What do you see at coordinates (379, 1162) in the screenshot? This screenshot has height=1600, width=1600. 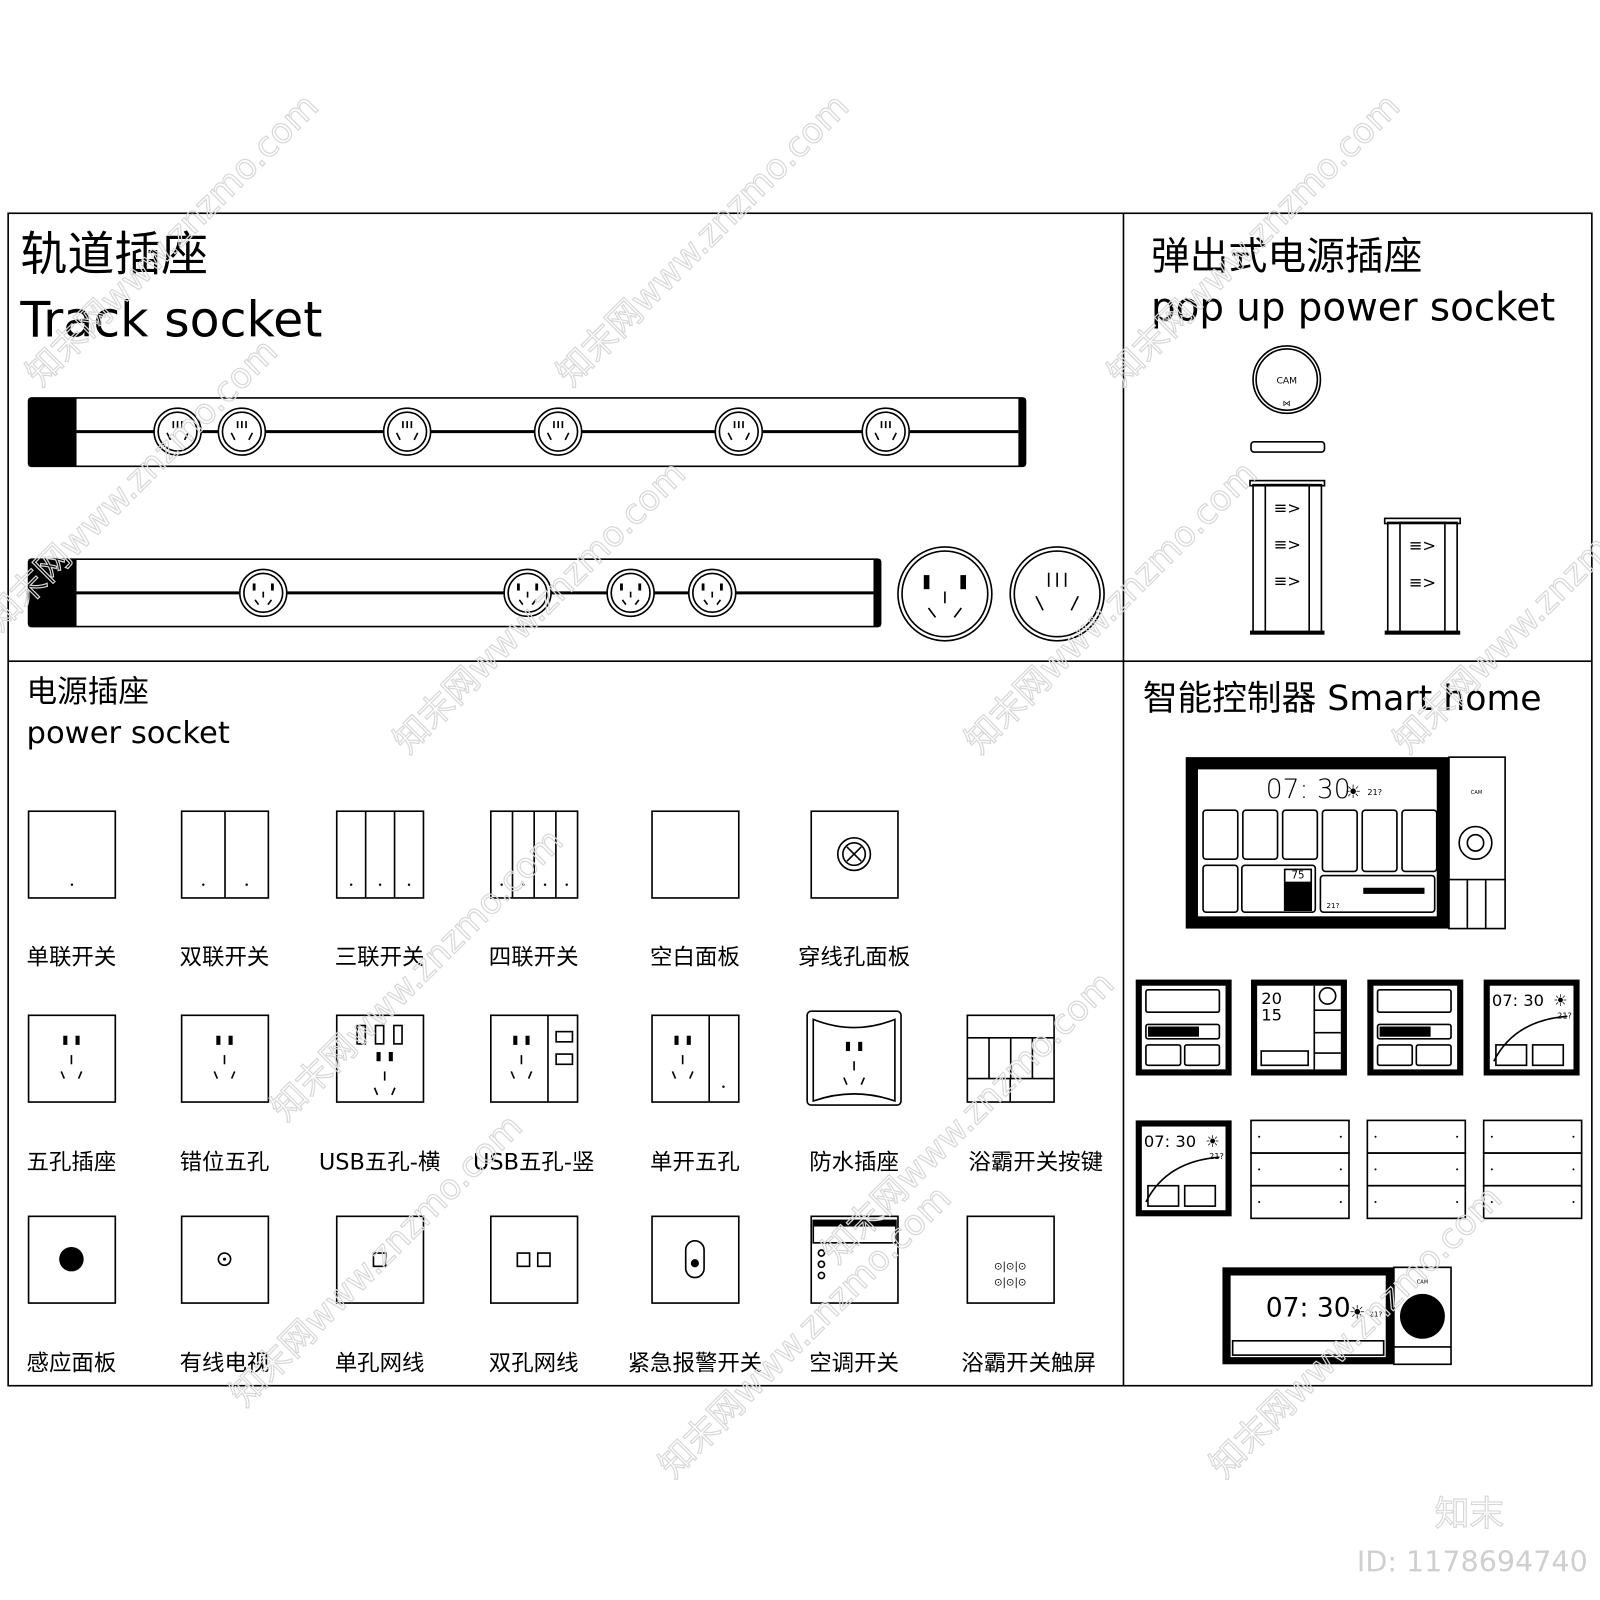 I see `power-item-label: USB五孔-横` at bounding box center [379, 1162].